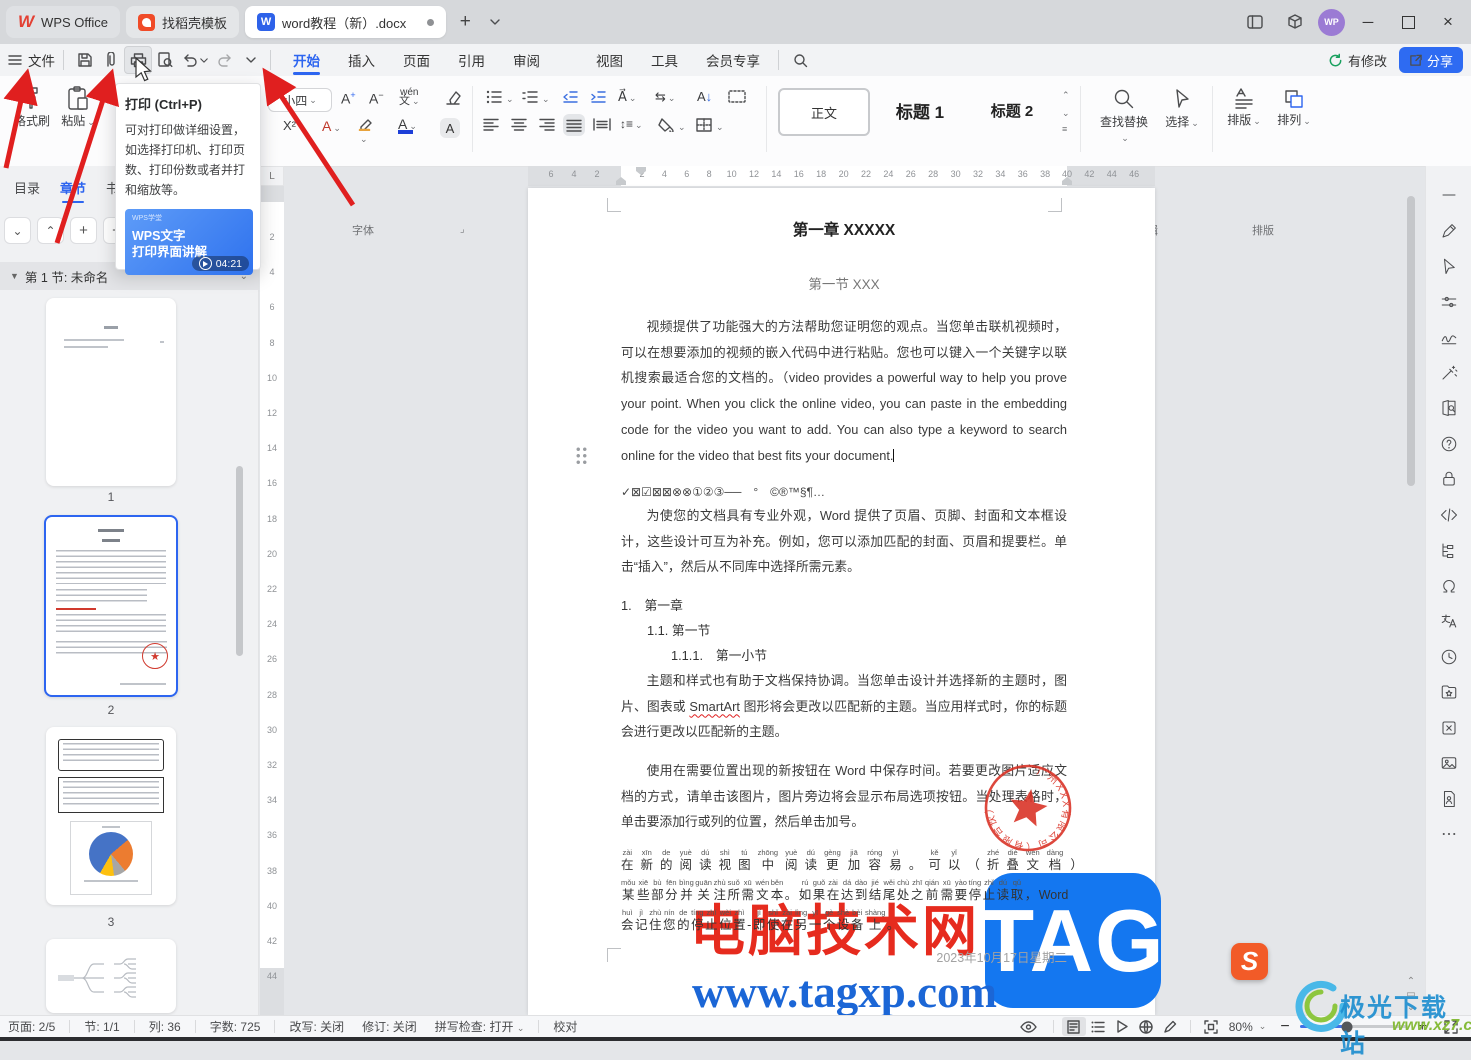  I want to click on customize-toolbar-chevron, so click(251, 60).